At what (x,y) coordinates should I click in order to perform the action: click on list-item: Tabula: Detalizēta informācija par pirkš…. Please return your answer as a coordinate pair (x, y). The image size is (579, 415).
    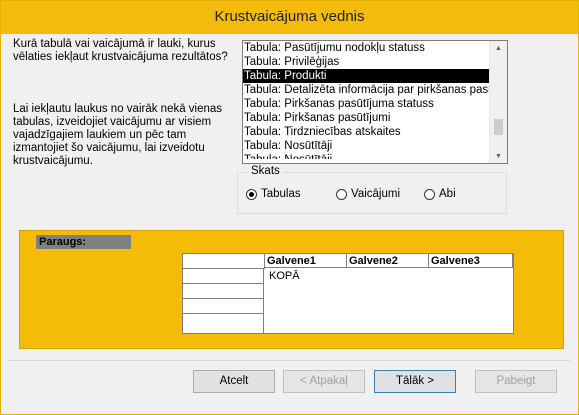
    Looking at the image, I should click on (366, 90).